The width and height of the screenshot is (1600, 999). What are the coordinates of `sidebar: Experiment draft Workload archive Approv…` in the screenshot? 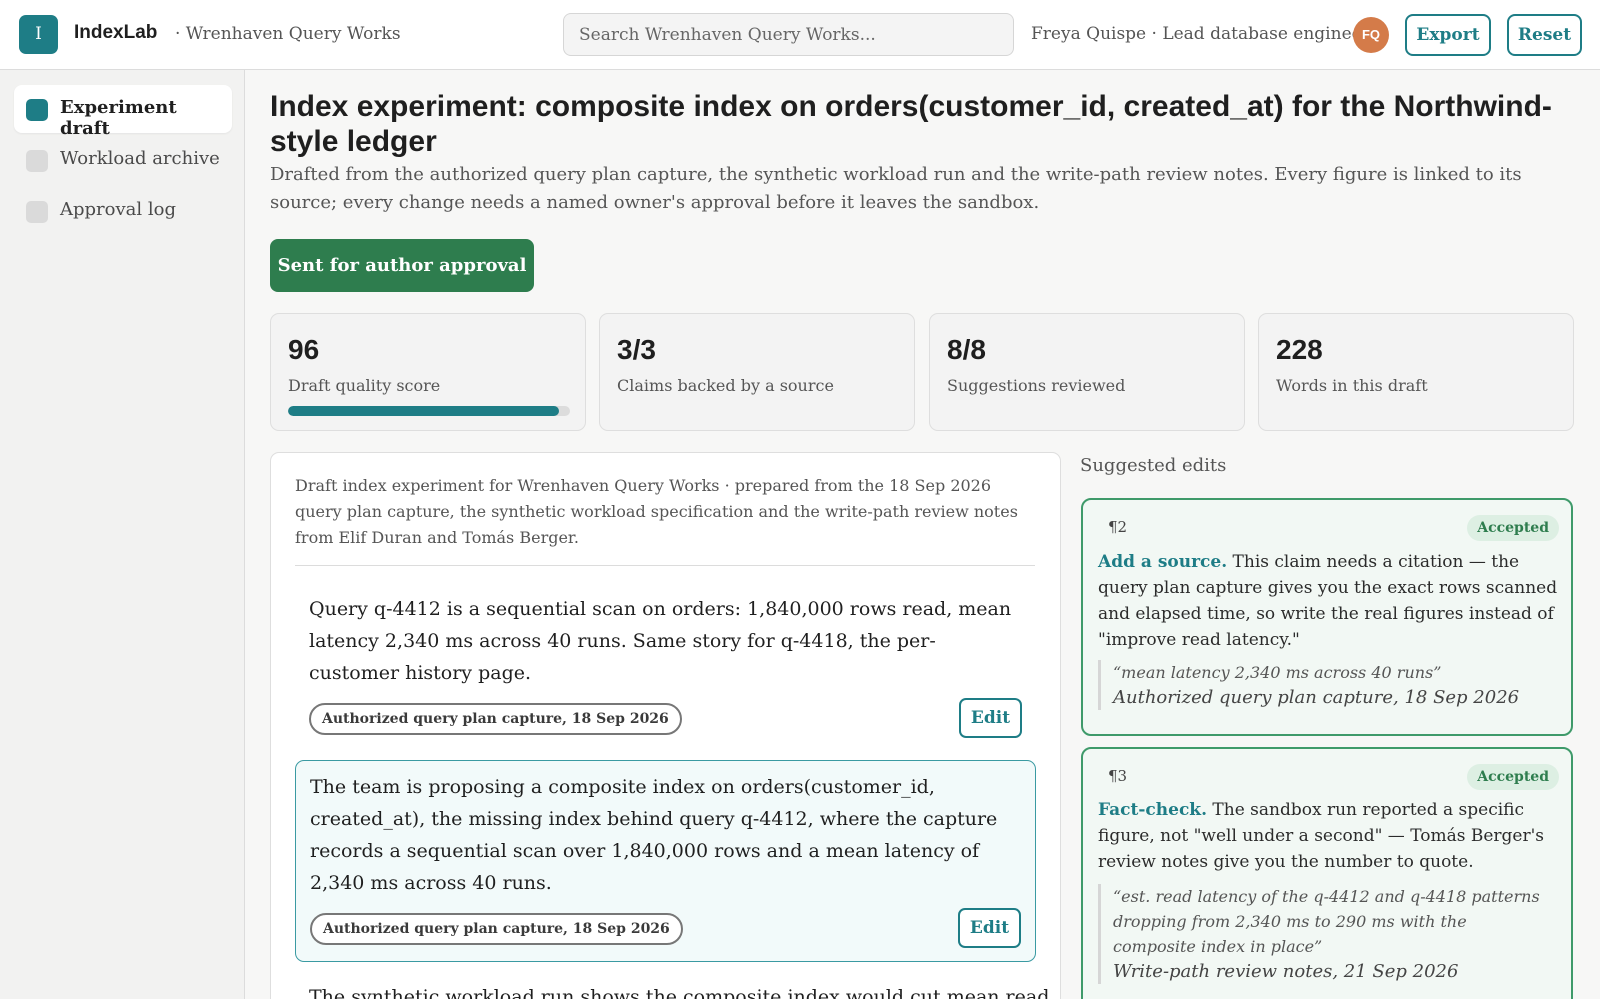 It's located at (122, 534).